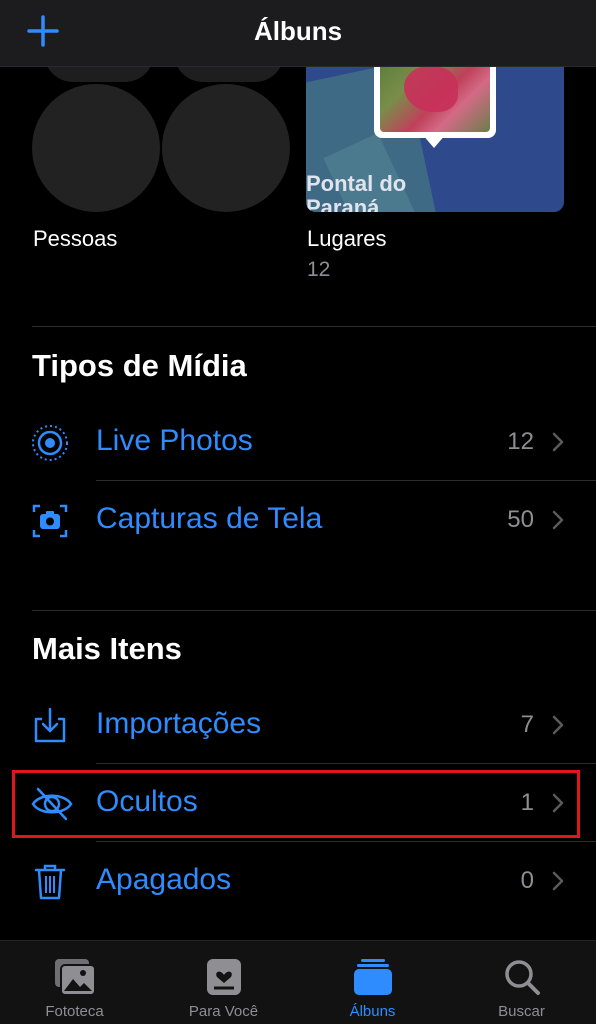  I want to click on import-icon, so click(50, 726).